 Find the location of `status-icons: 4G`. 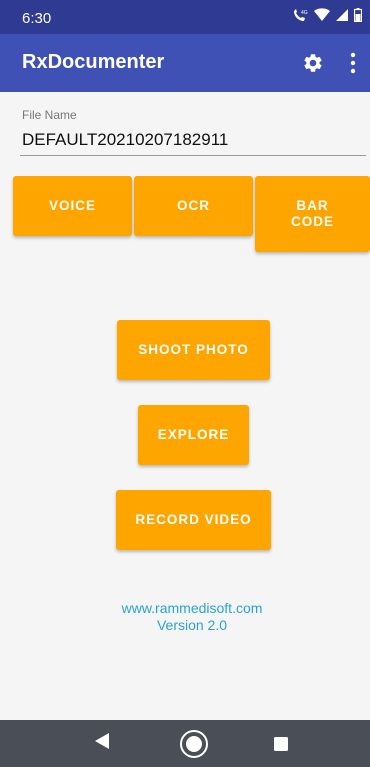

status-icons: 4G is located at coordinates (327, 15).